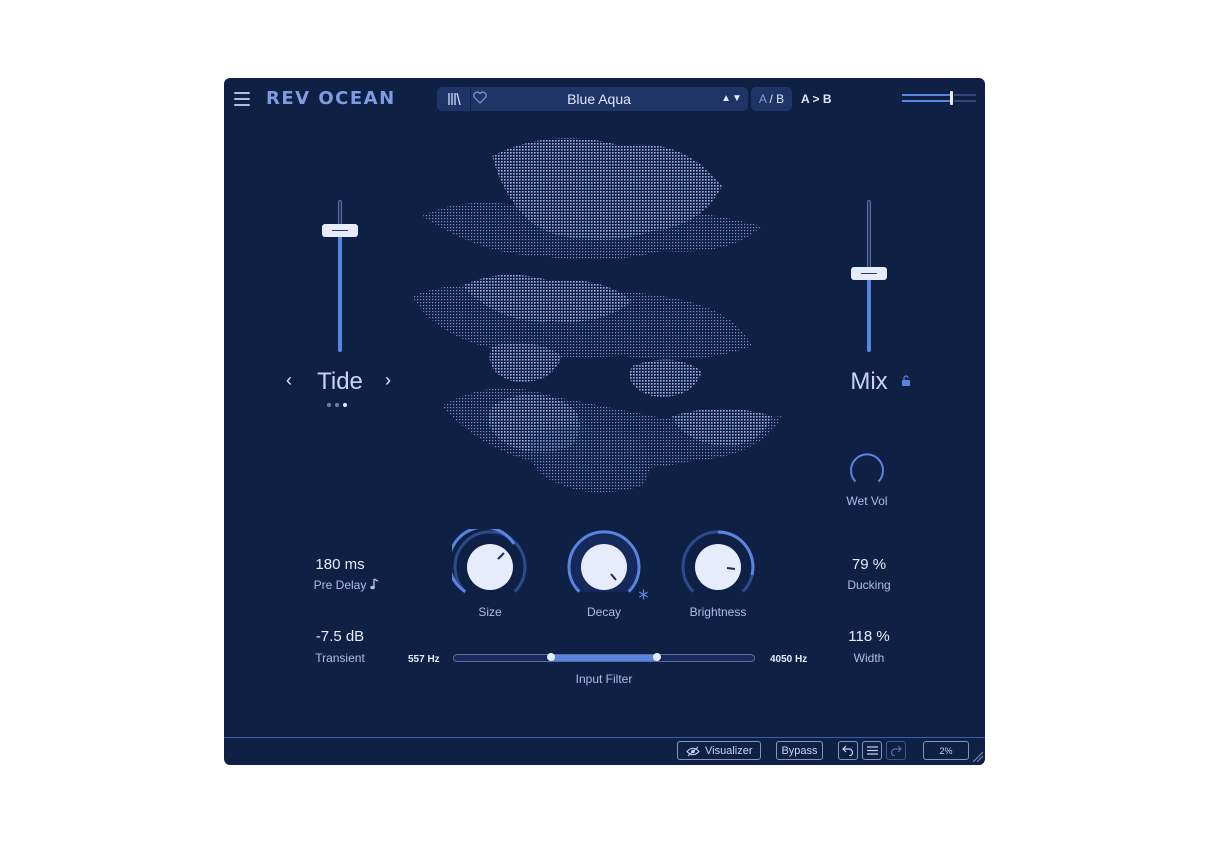  What do you see at coordinates (946, 750) in the screenshot?
I see `zoom-button: 2%` at bounding box center [946, 750].